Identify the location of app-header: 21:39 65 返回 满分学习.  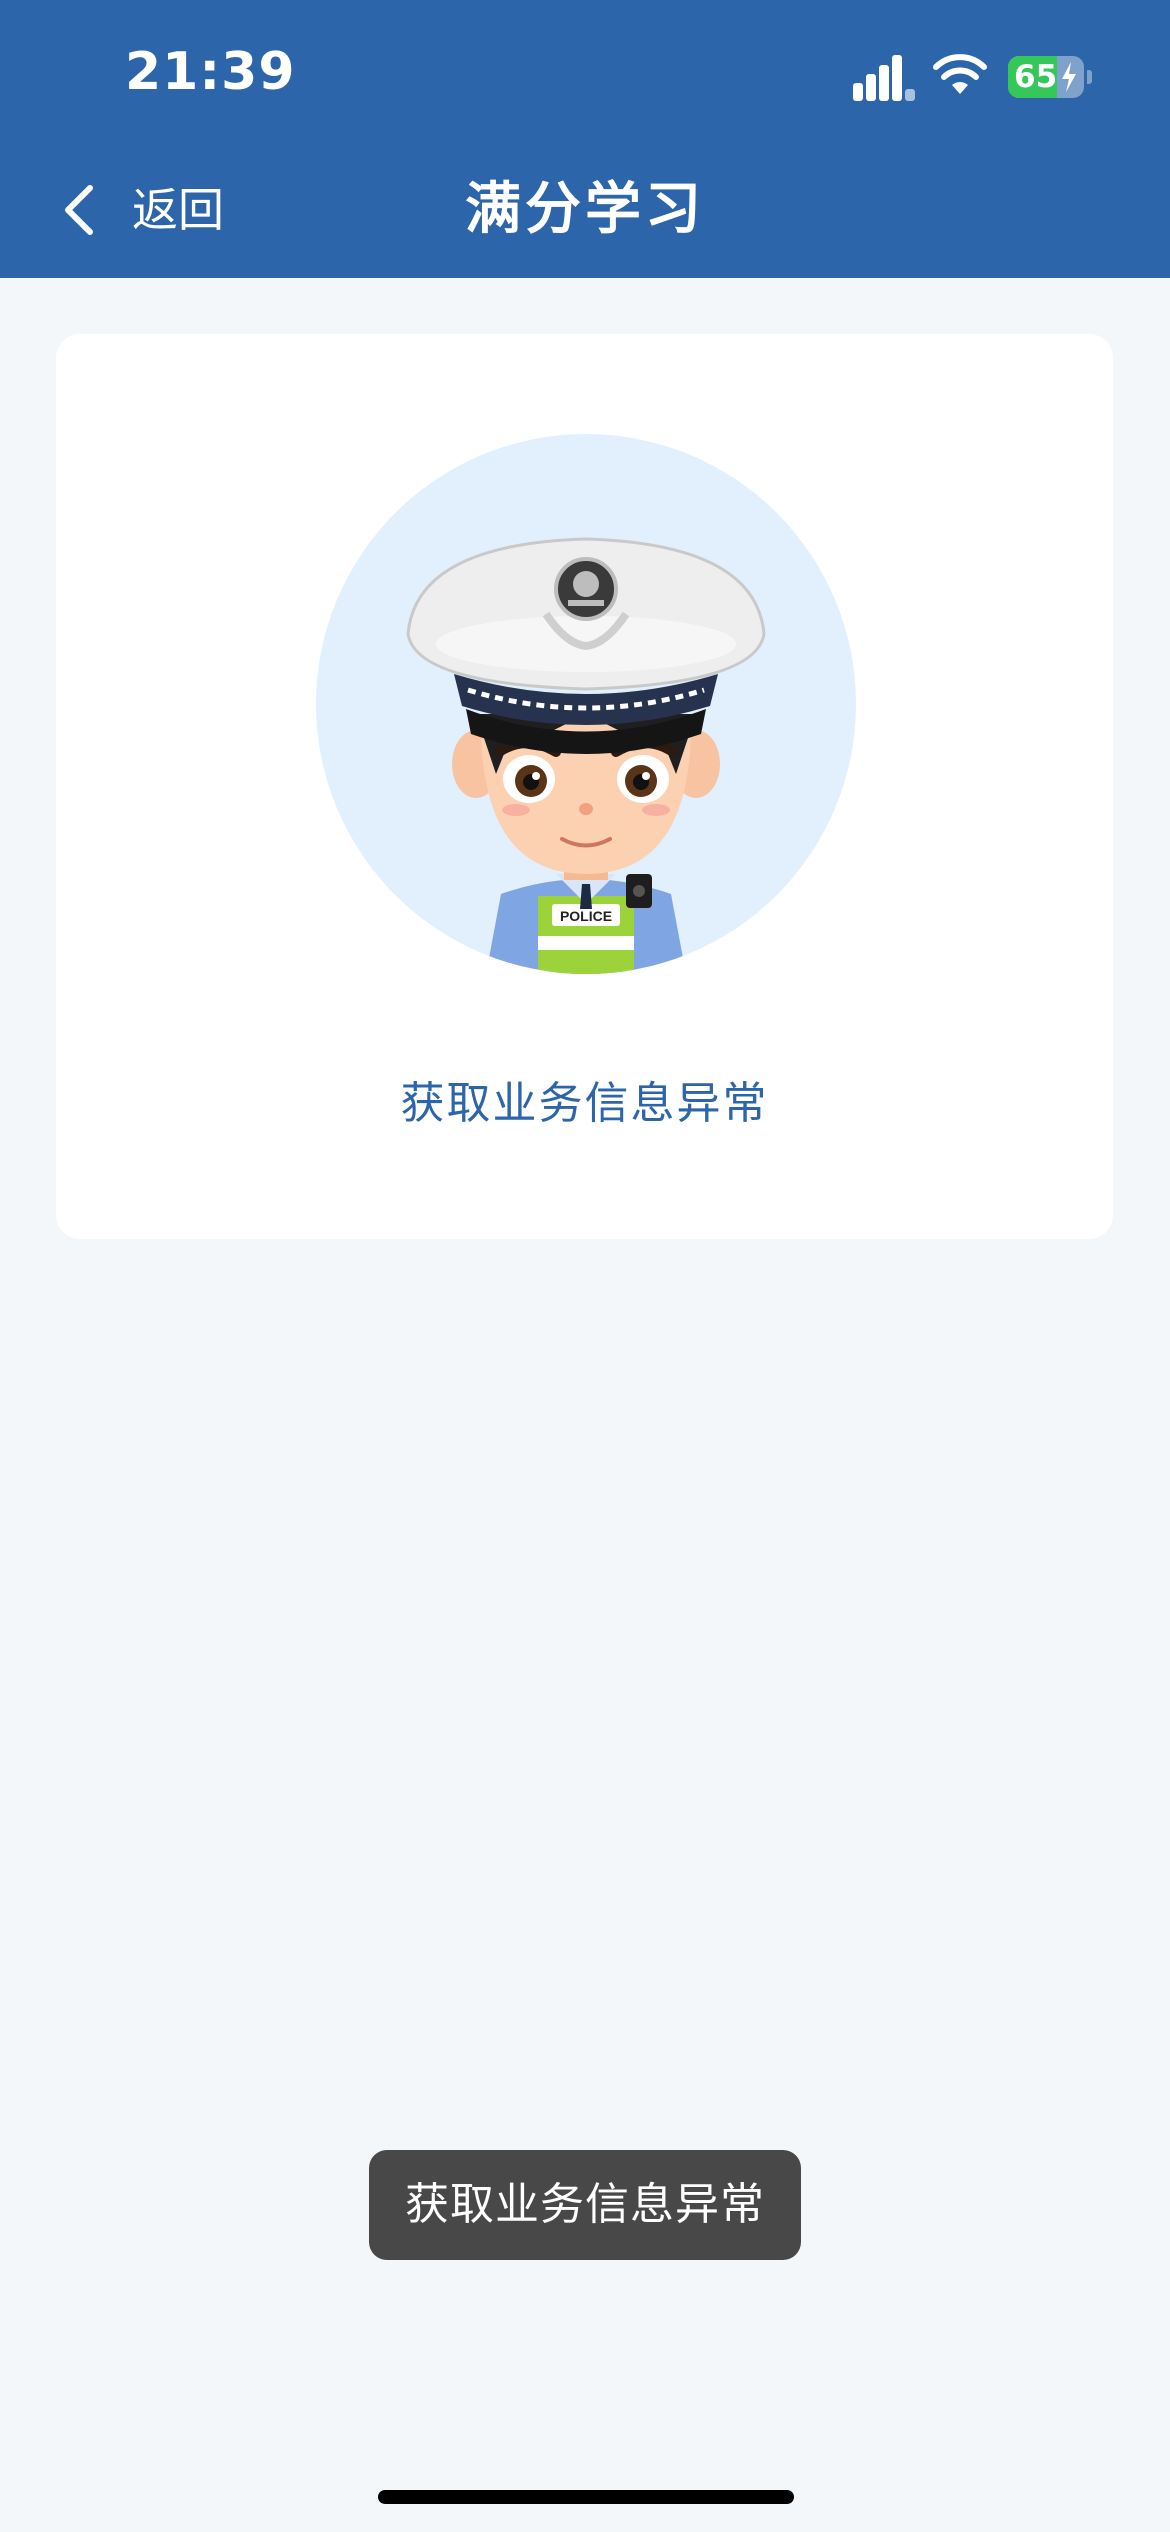
(585, 139).